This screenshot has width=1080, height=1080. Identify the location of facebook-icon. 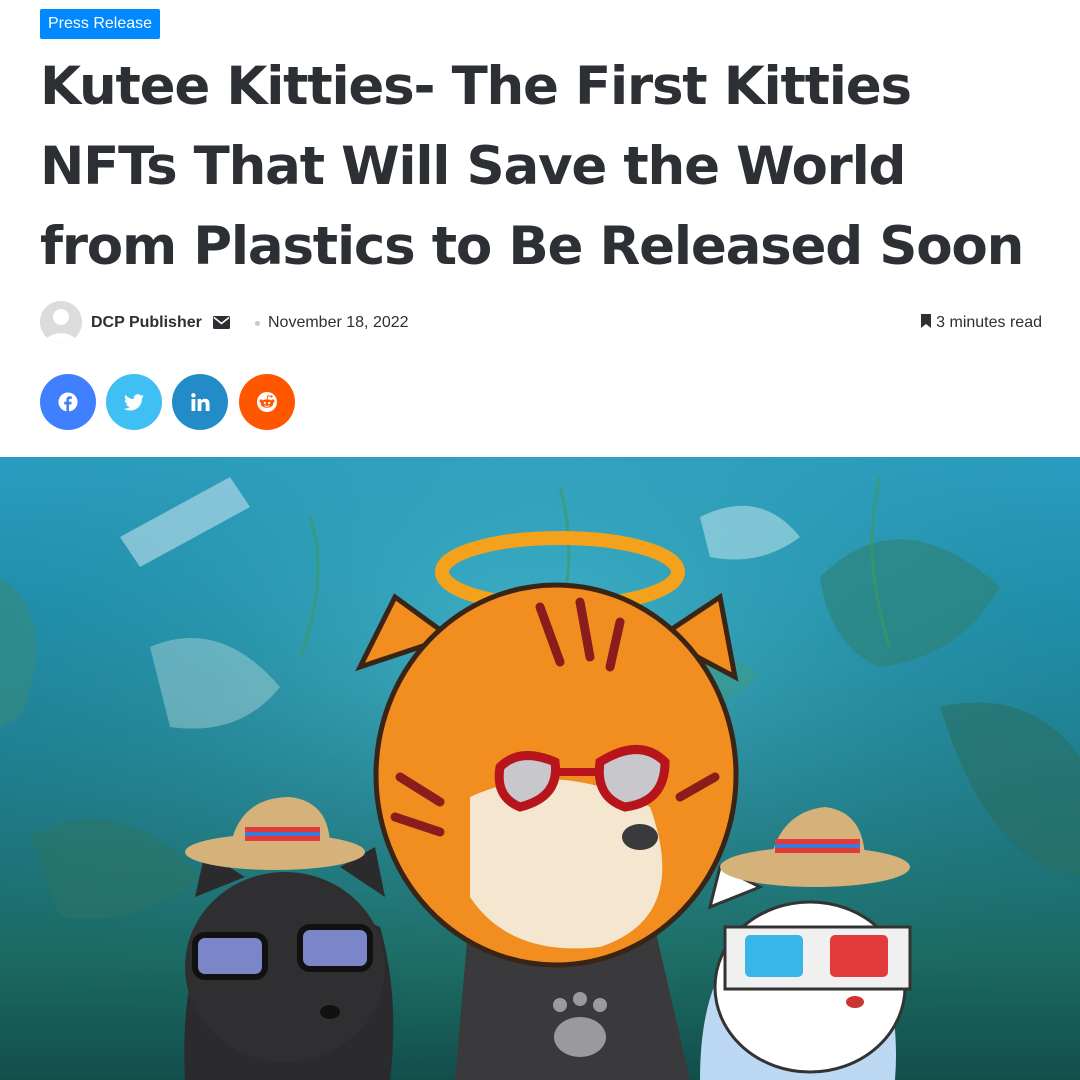
(68, 402).